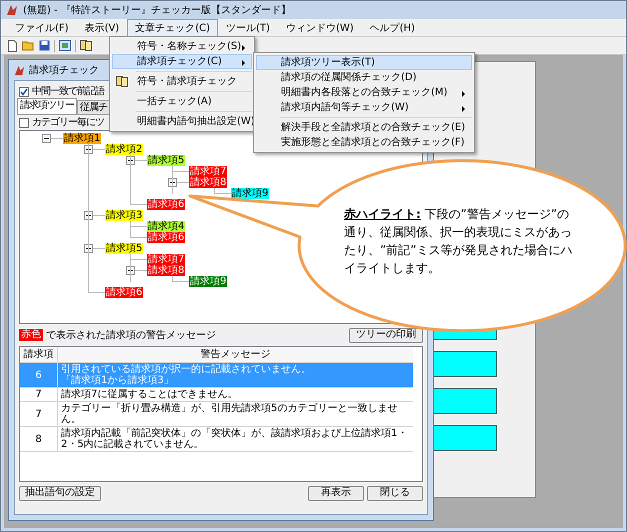 The height and width of the screenshot is (532, 627). What do you see at coordinates (182, 46) in the screenshot?
I see `menu-item: 符号・名称チェック(S)` at bounding box center [182, 46].